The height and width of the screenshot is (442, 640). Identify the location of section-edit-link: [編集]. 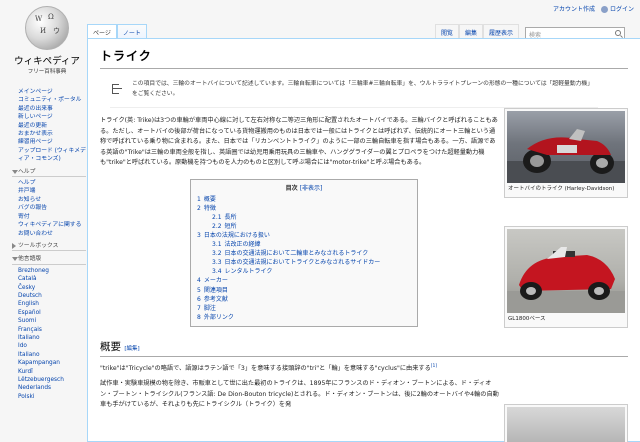
(131, 349).